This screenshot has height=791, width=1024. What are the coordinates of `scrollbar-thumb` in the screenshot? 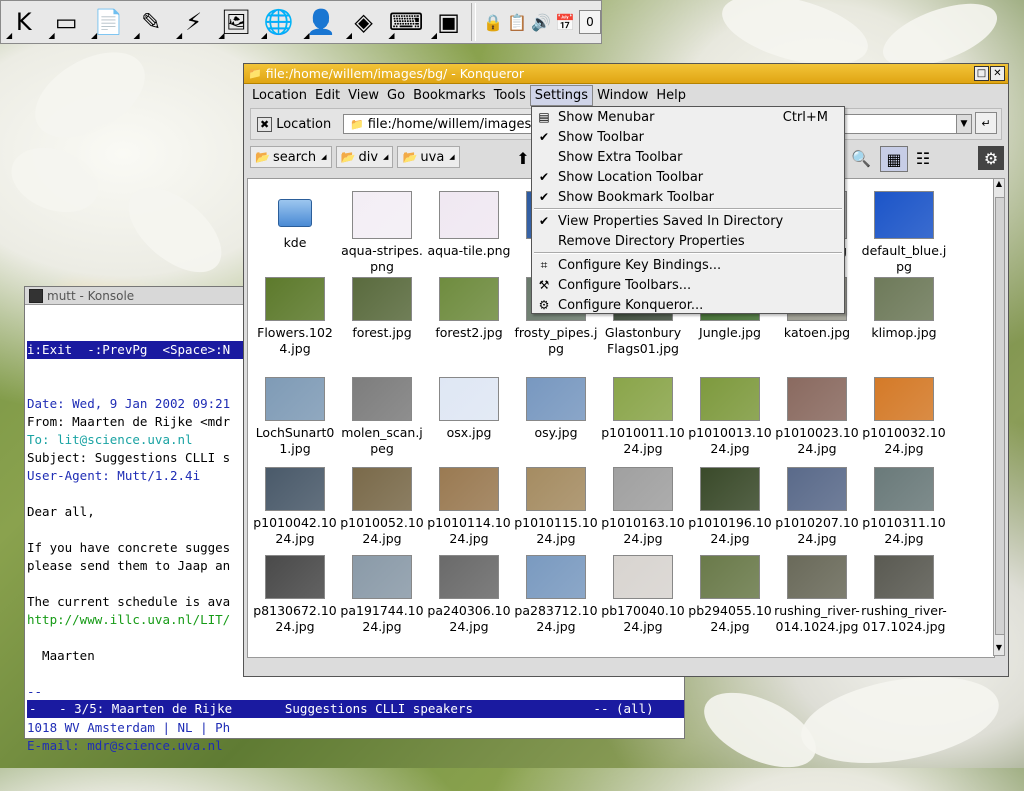 It's located at (1000, 416).